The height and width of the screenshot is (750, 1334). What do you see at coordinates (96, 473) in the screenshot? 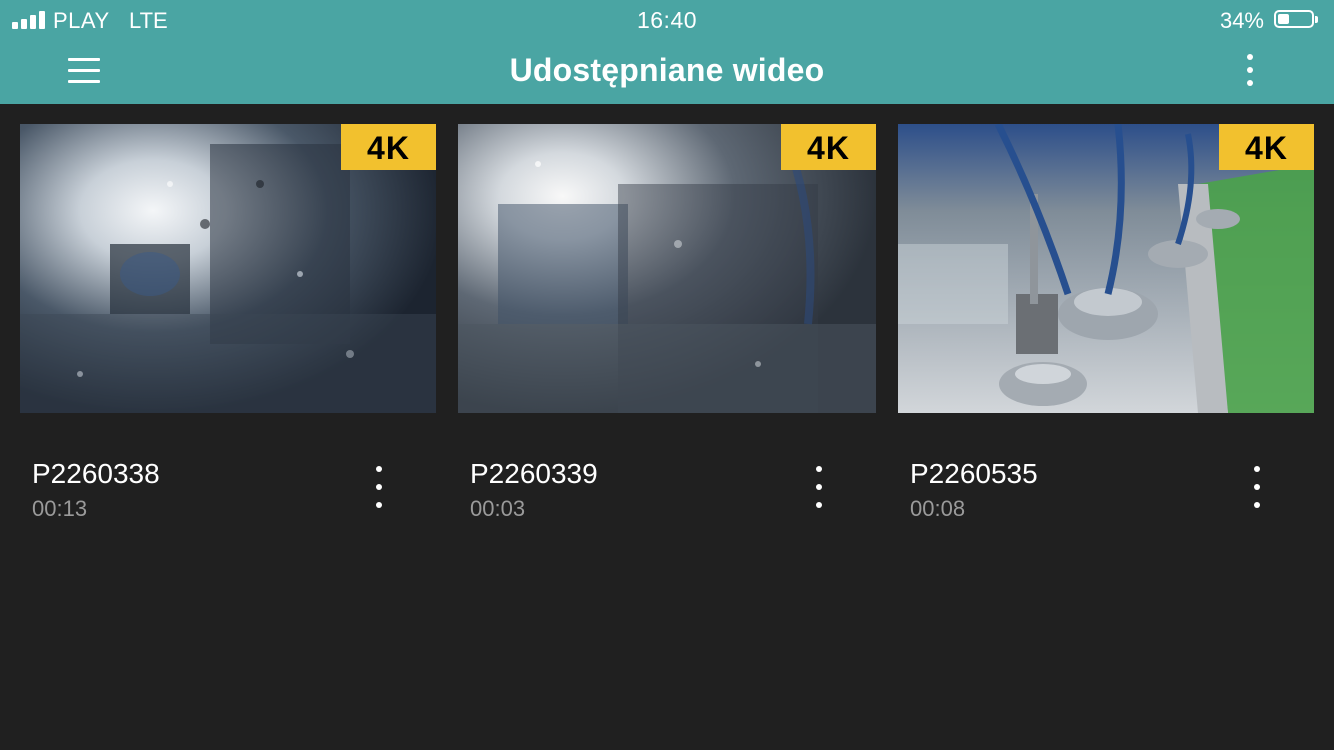
I see `video-name: P2260338` at bounding box center [96, 473].